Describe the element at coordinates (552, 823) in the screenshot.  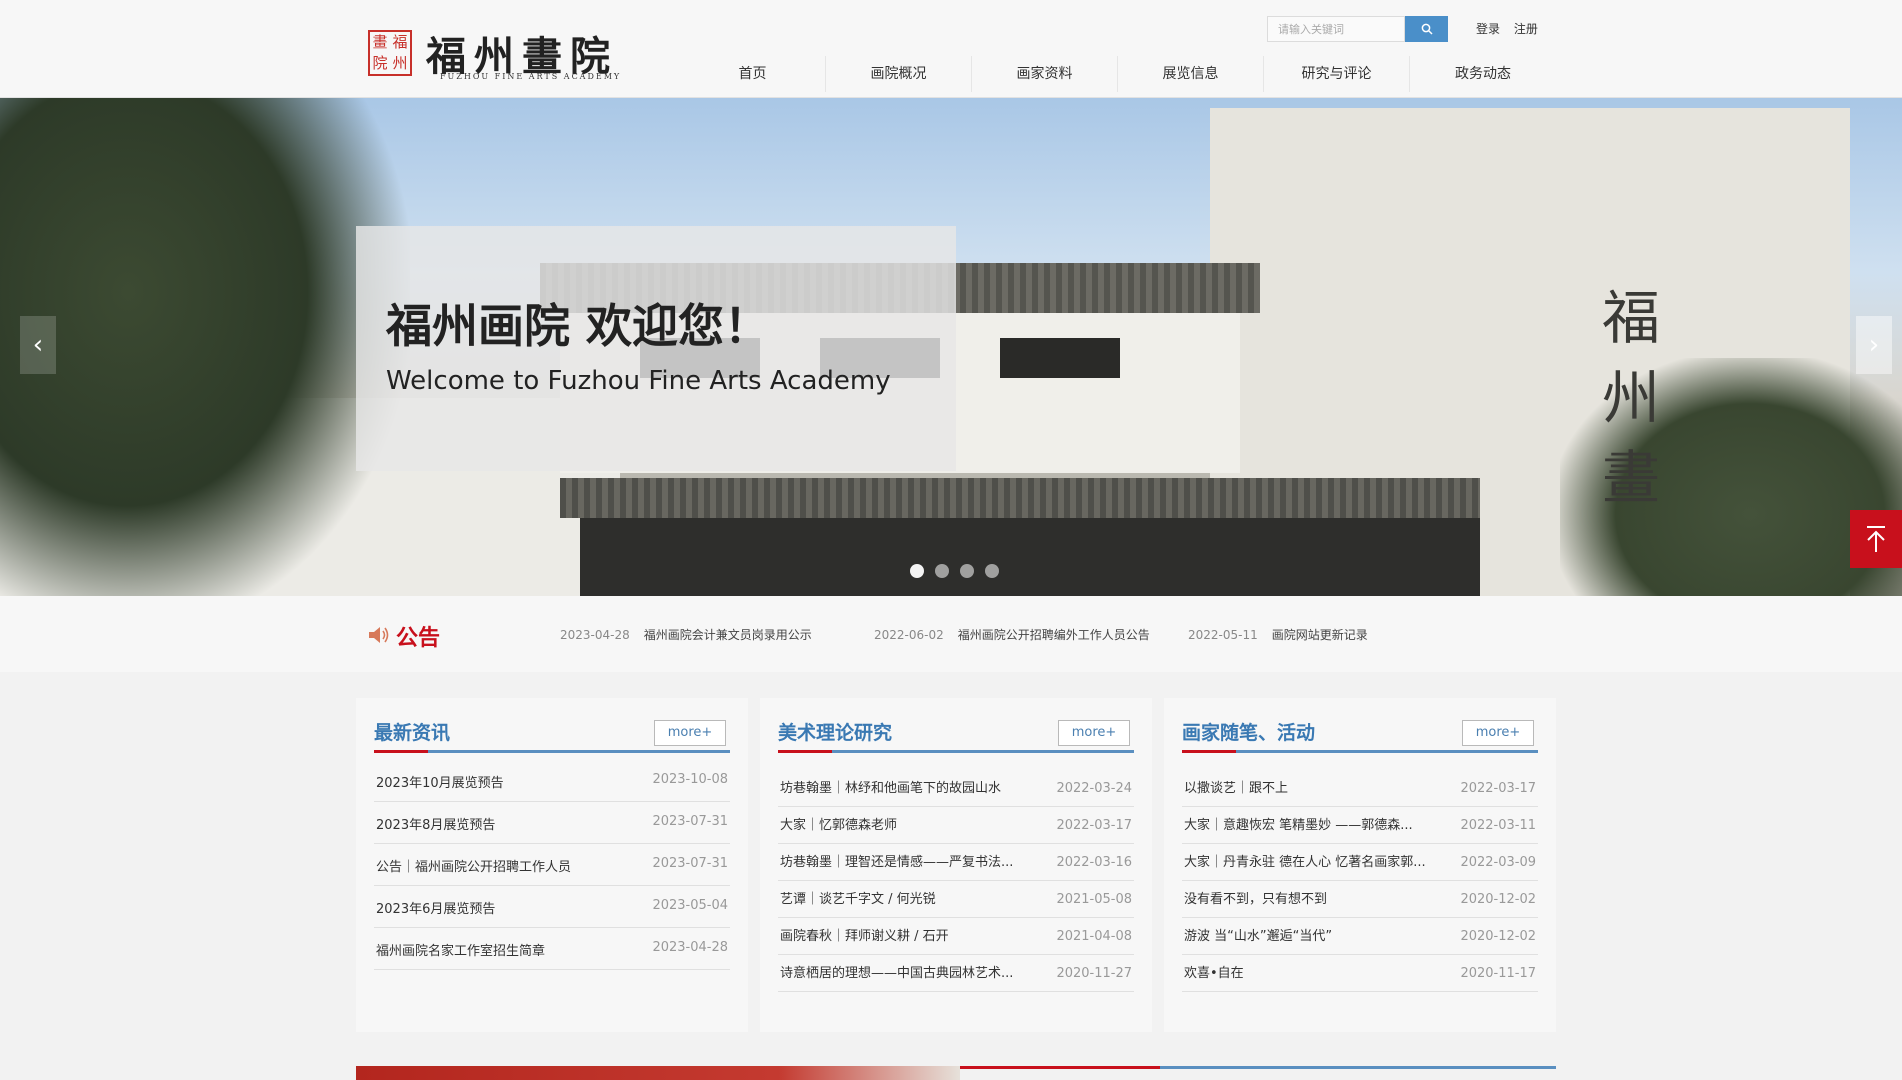
I see `list-item: 2023年8月展览预告 2023-07-31` at that location.